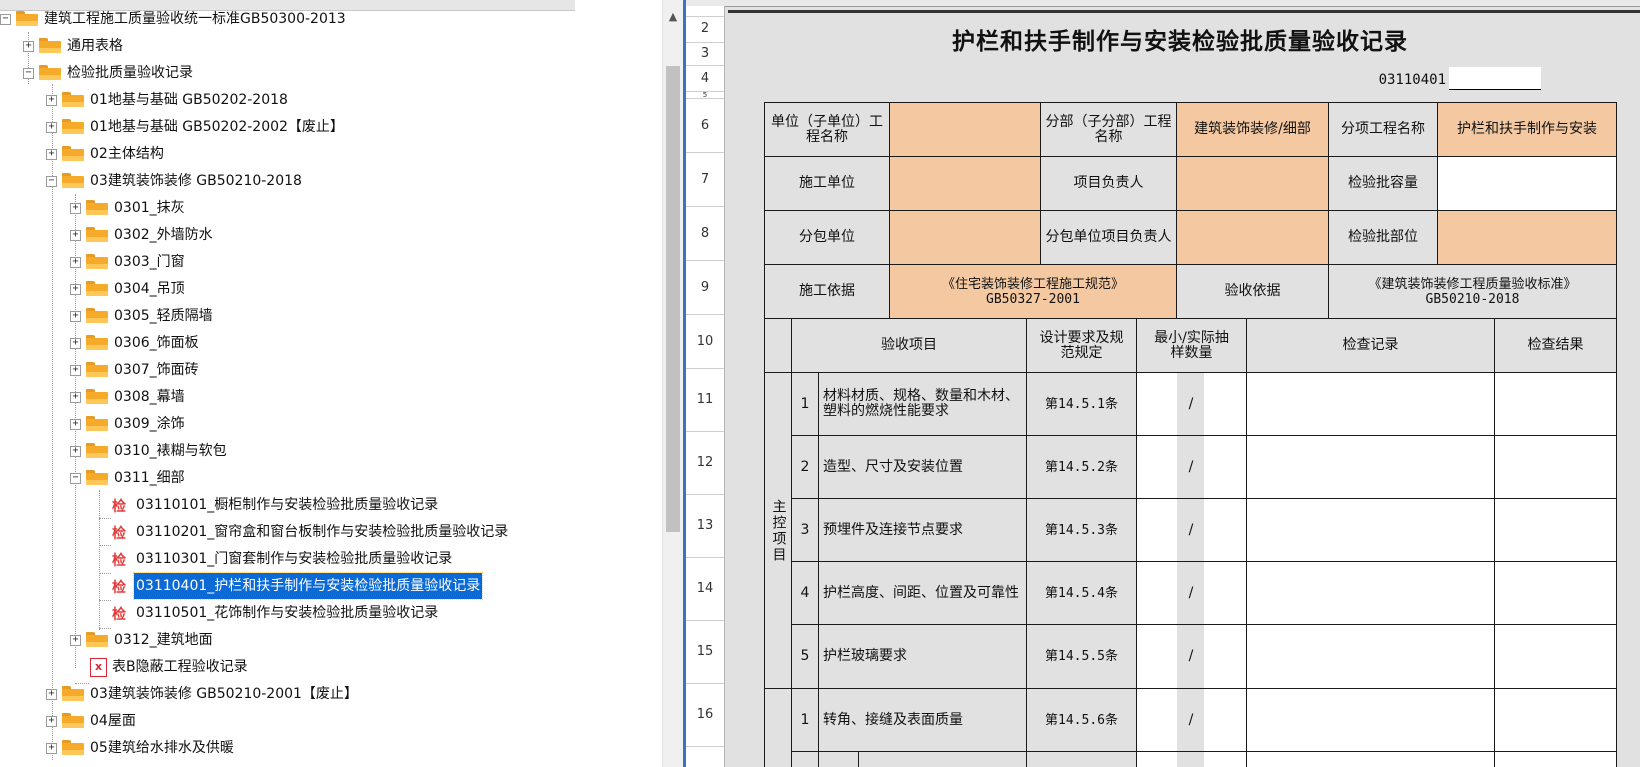  I want to click on form-title: 护栏和扶手制作与安装检验批质量验收记录, so click(1180, 42).